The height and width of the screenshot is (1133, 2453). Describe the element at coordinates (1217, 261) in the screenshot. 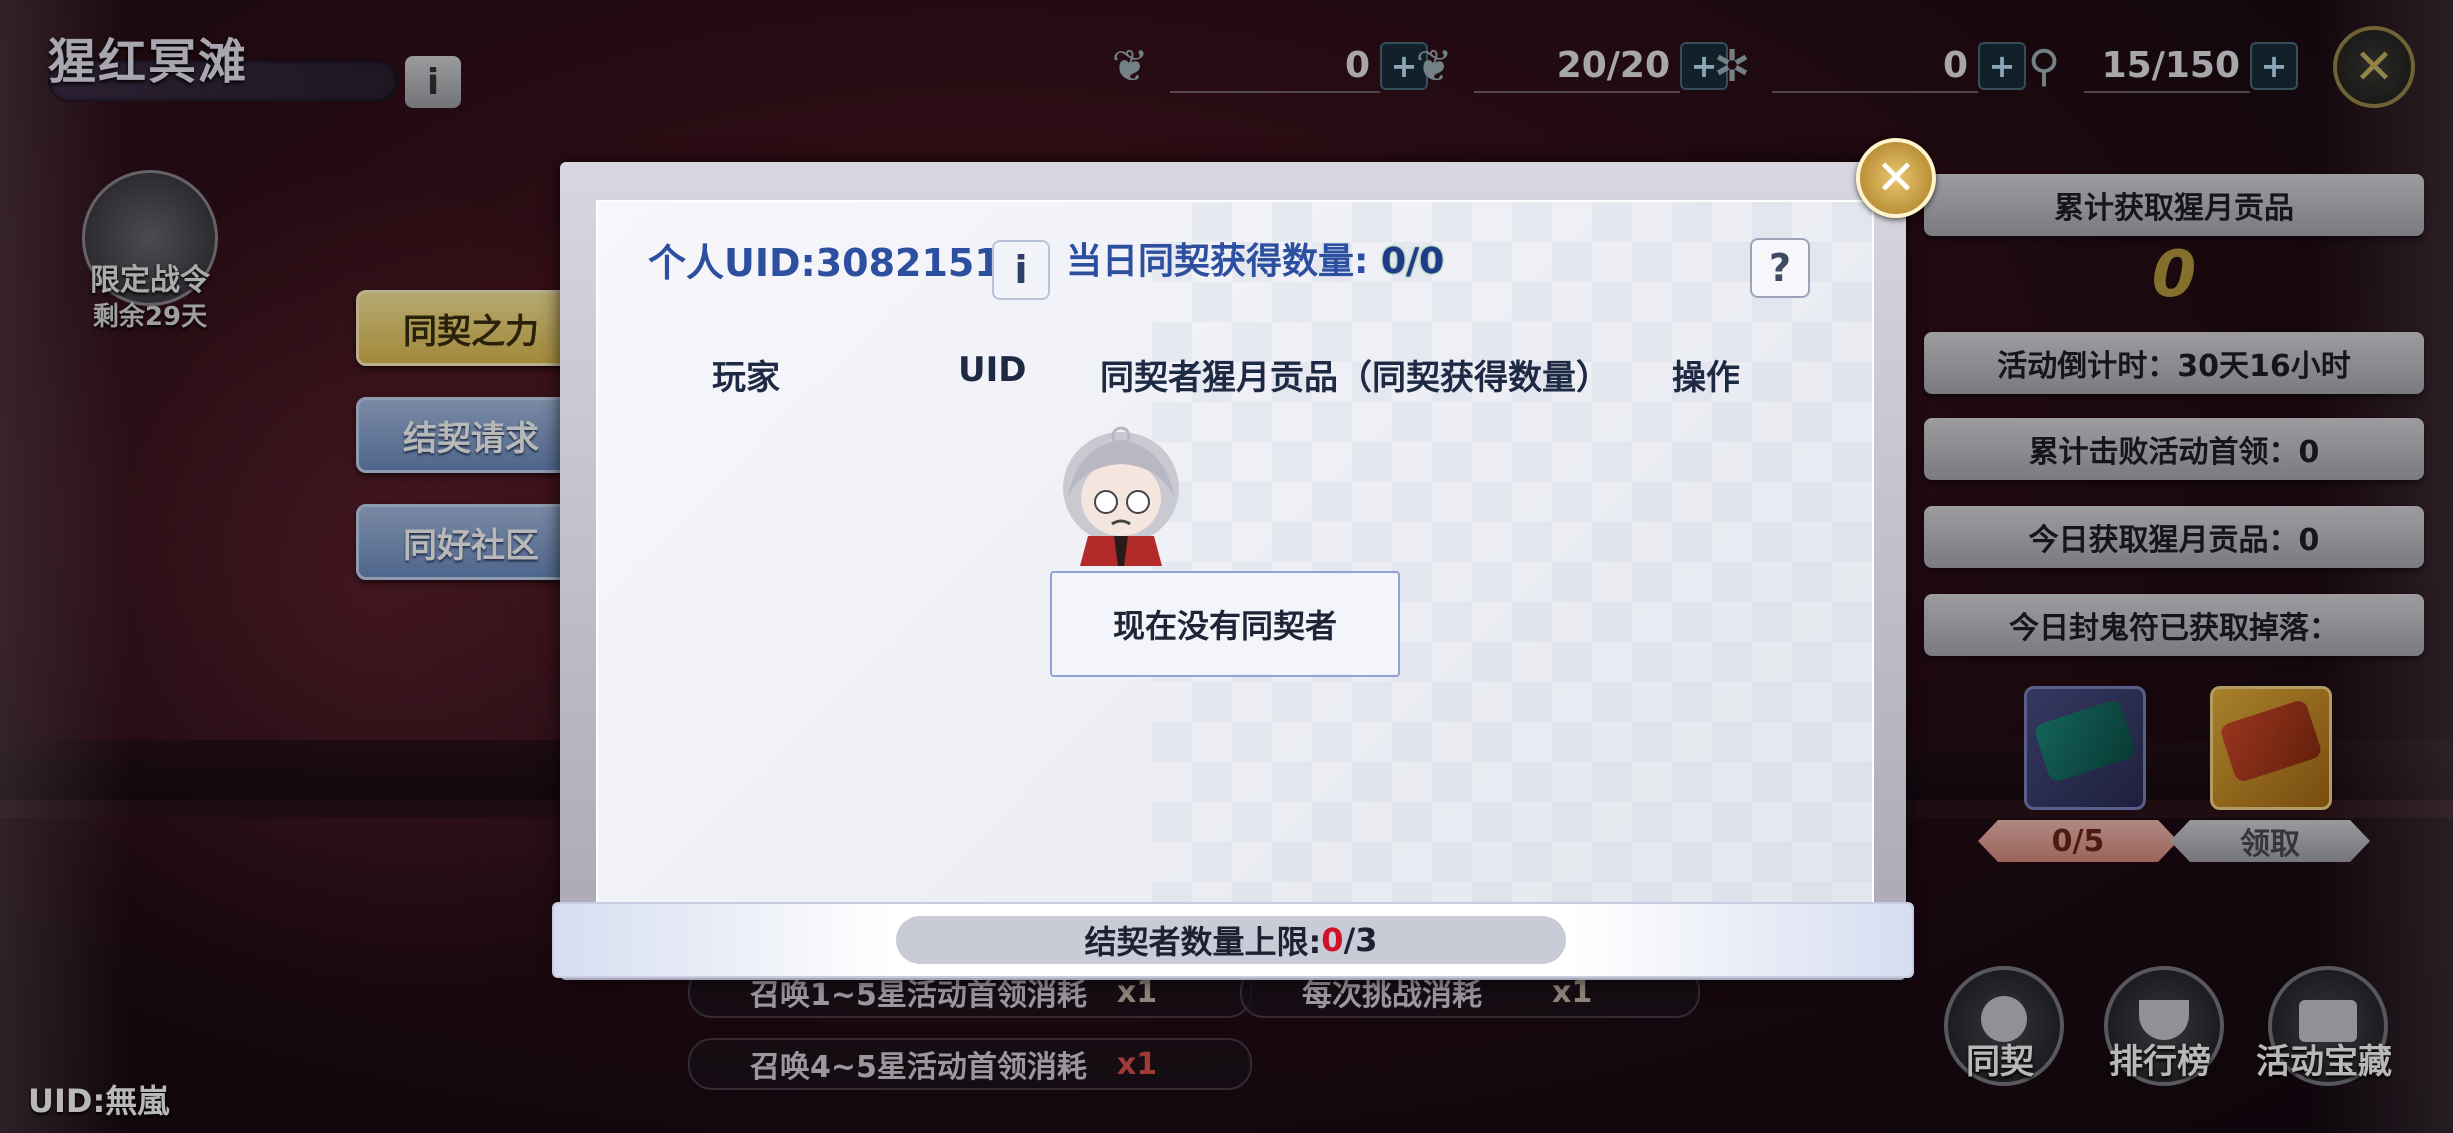

I see `daily-bond-label: 当日同契获得数量:` at that location.